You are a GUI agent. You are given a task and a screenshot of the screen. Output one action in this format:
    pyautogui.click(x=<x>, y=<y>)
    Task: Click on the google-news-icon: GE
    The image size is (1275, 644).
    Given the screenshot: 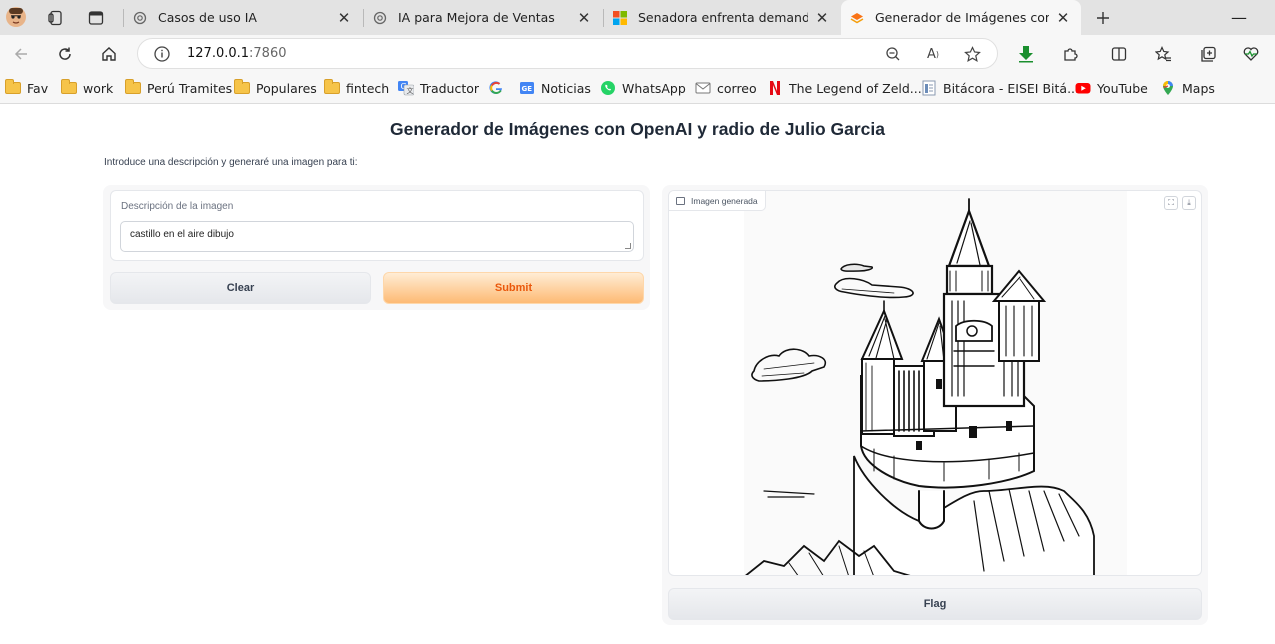 What is the action you would take?
    pyautogui.click(x=527, y=88)
    